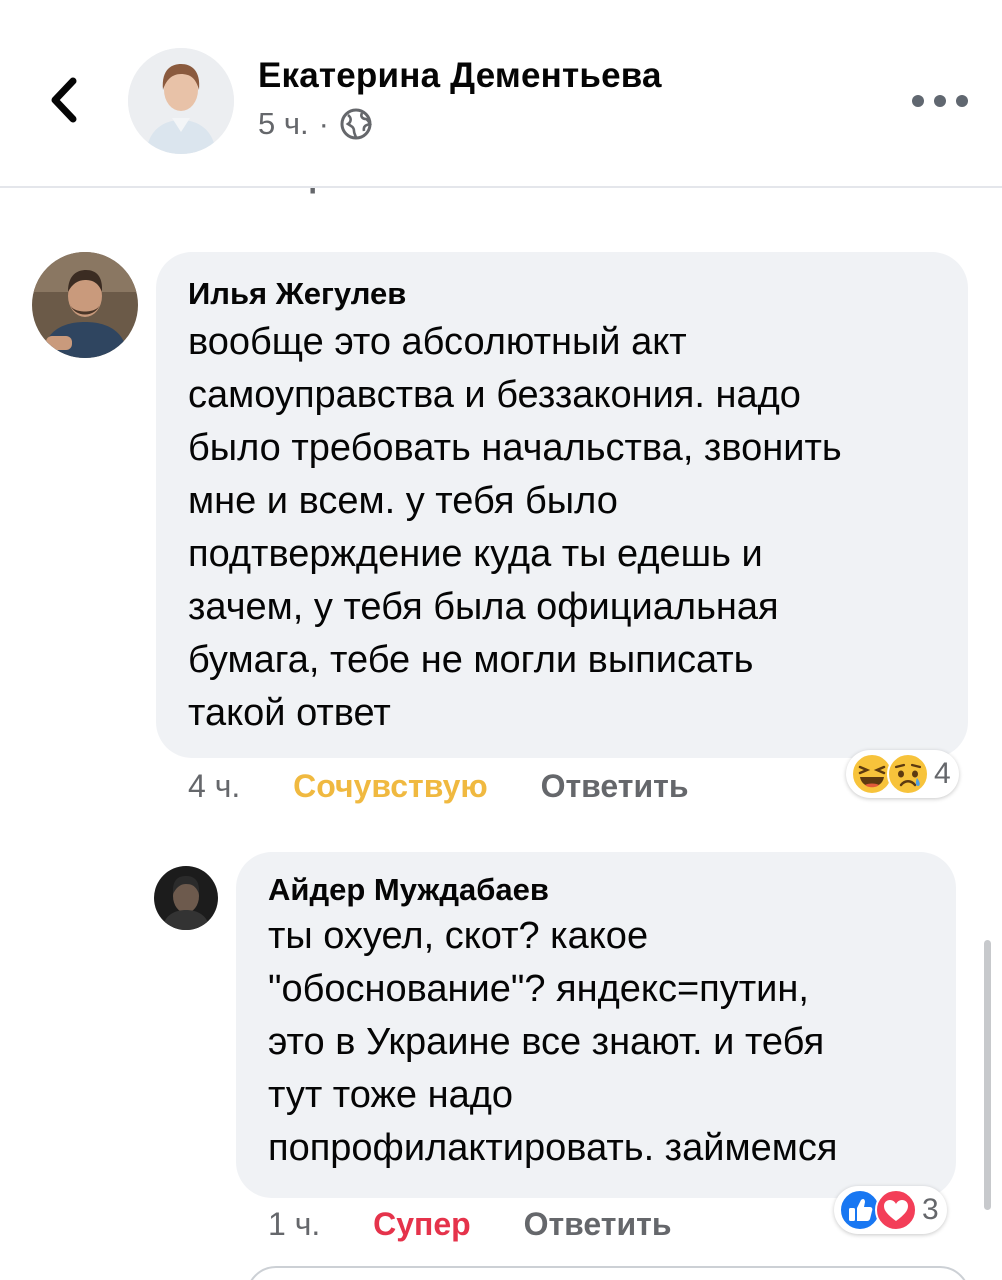 Image resolution: width=1002 pixels, height=1280 pixels. Describe the element at coordinates (987, 1075) in the screenshot. I see `scrollbar` at that location.